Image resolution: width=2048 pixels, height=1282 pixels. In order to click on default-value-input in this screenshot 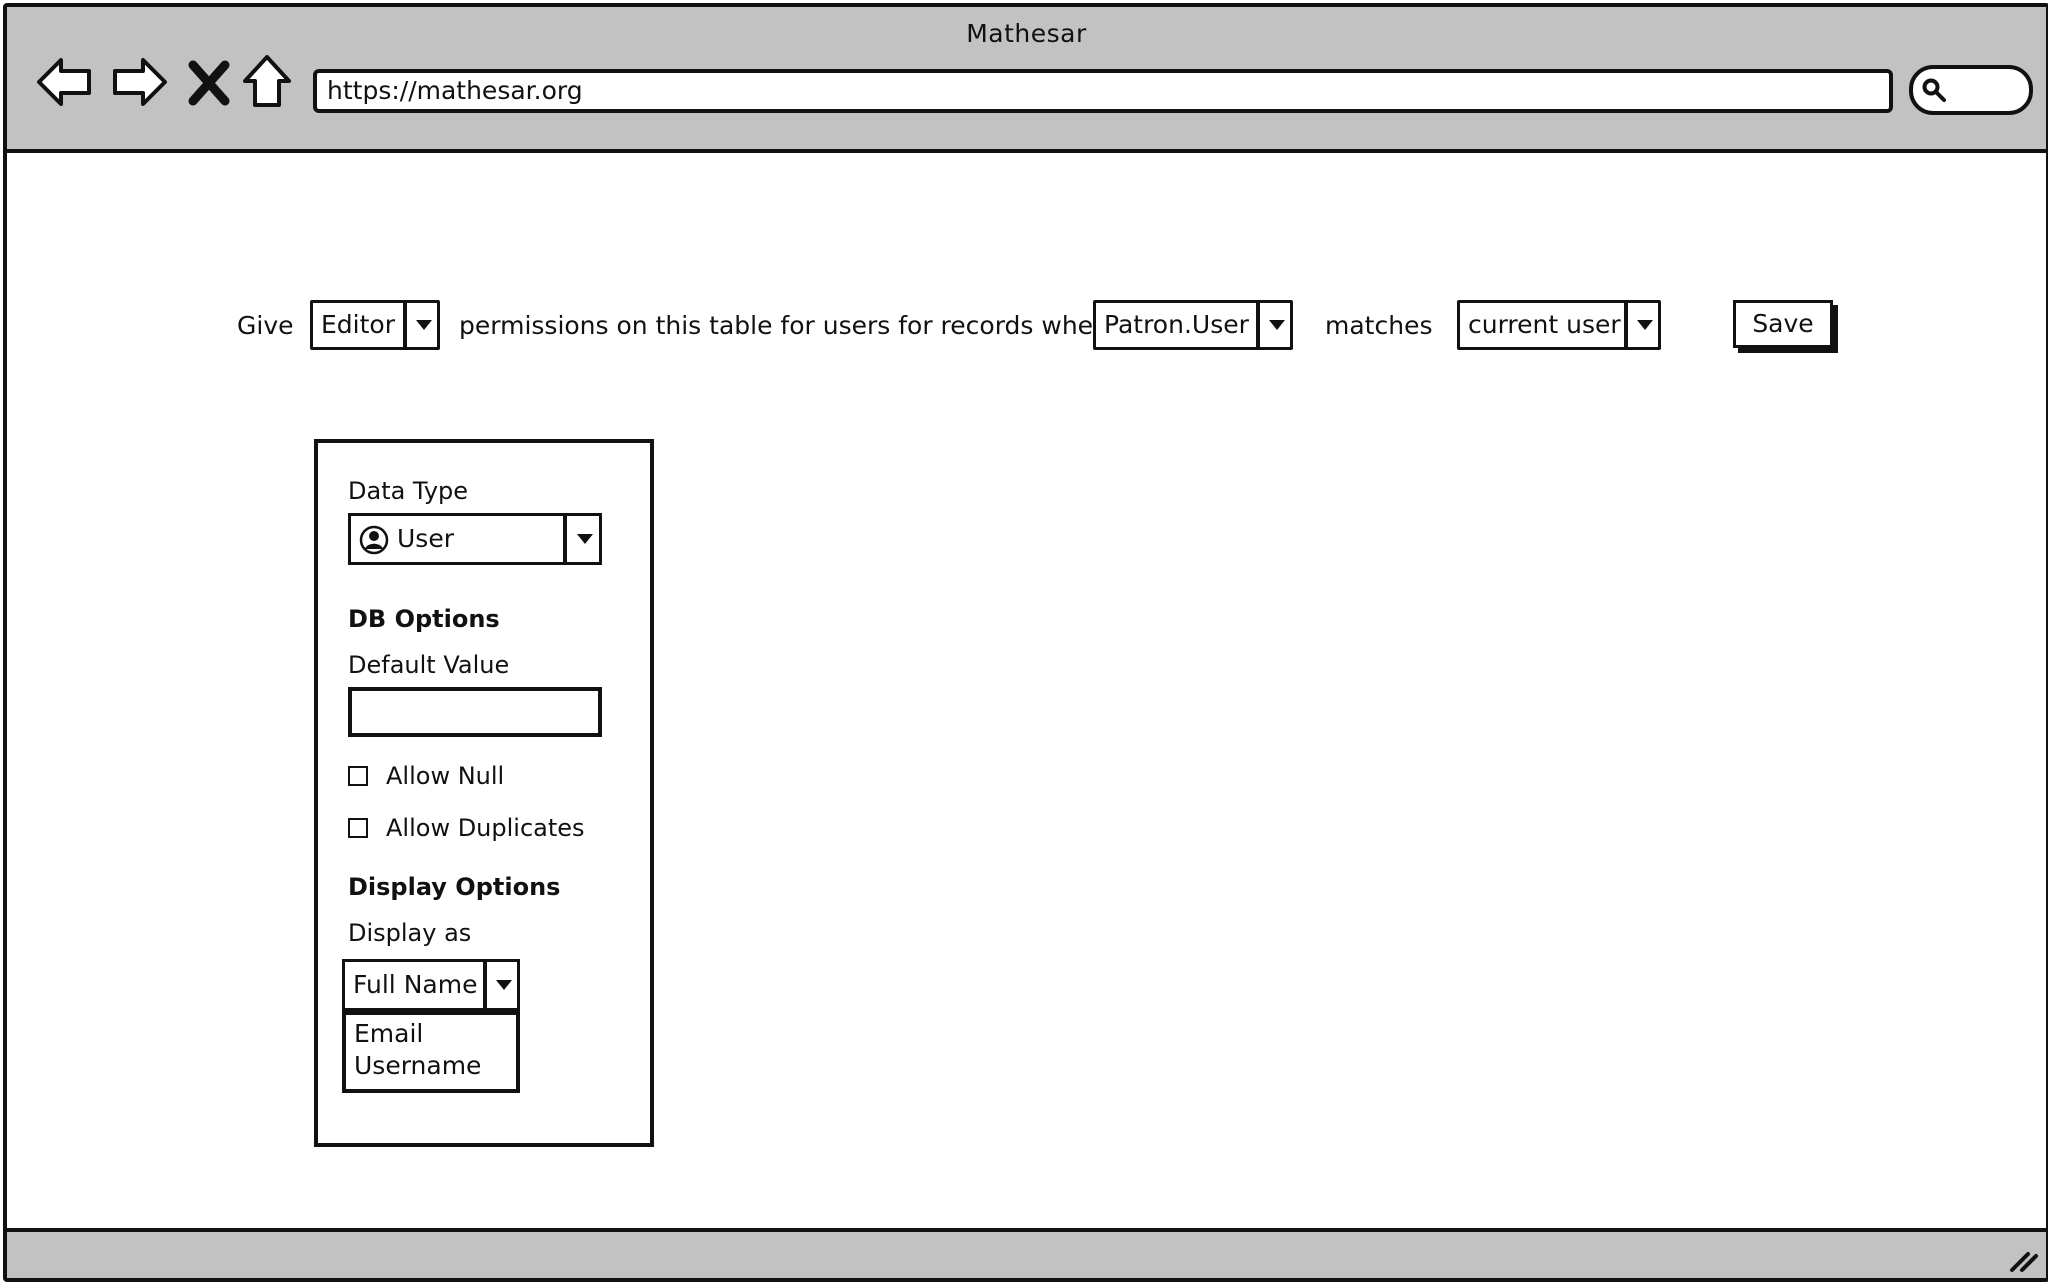, I will do `click(475, 712)`.